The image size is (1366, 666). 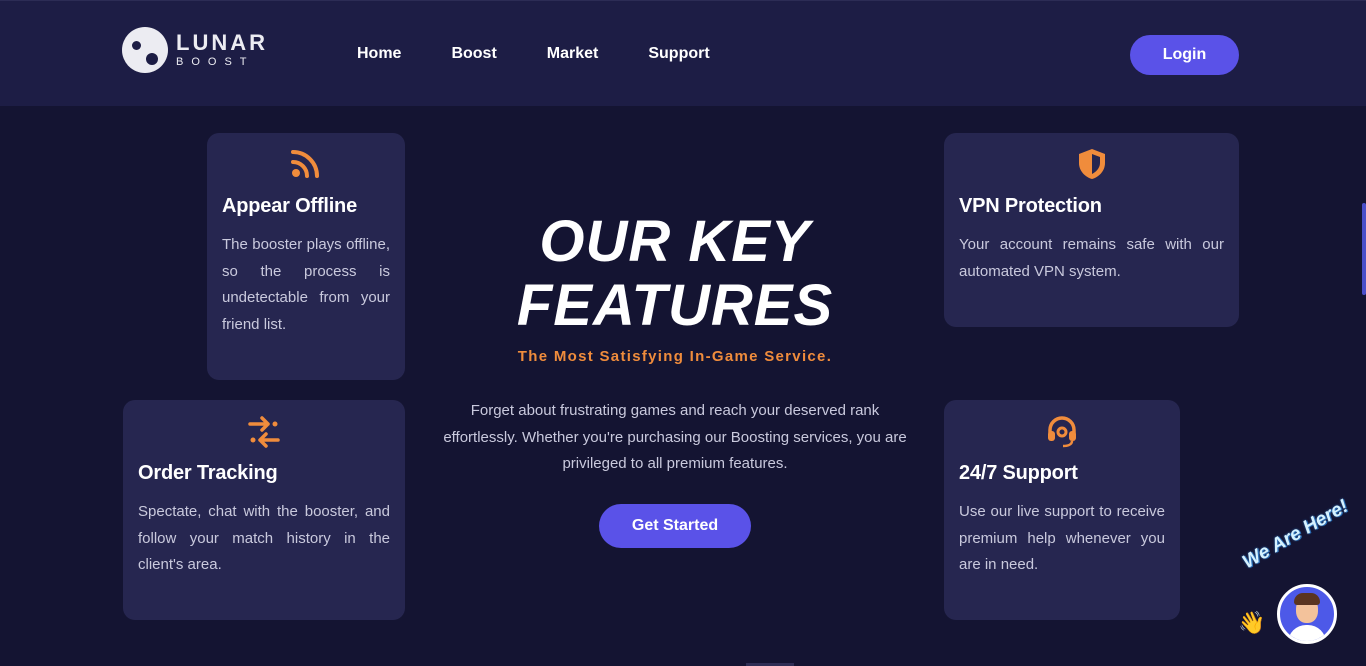 What do you see at coordinates (1301, 581) in the screenshot?
I see `live-chat-widget: We Are Here! 👋` at bounding box center [1301, 581].